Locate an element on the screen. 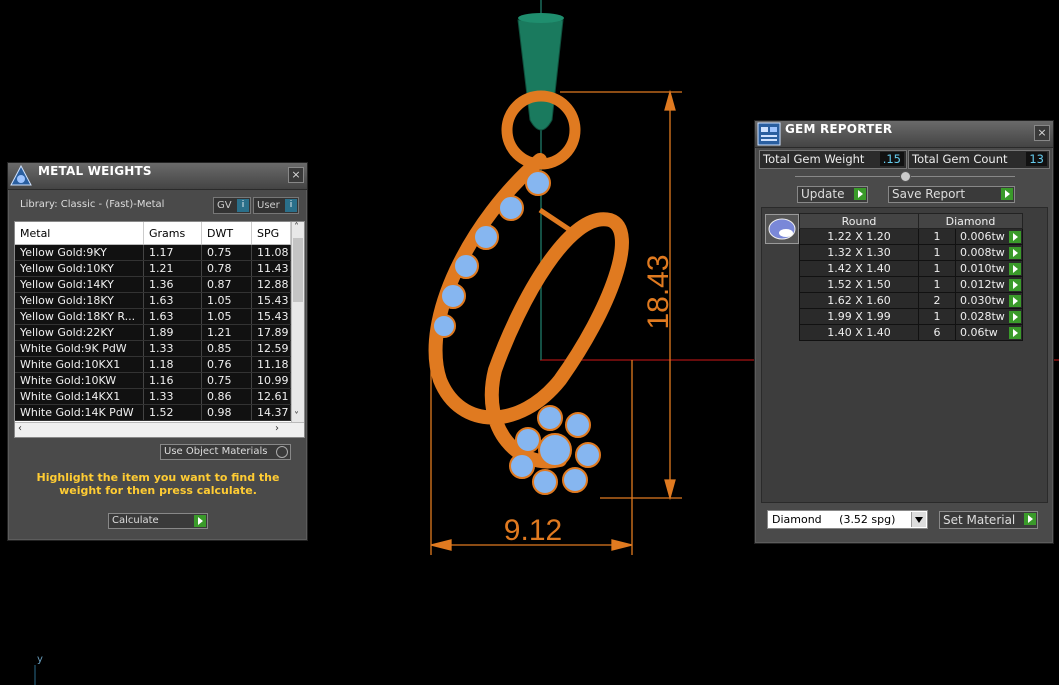 This screenshot has height=685, width=1059. table-row: Yellow Gold:22KY 1.89 1.21 17.89 is located at coordinates (153, 332).